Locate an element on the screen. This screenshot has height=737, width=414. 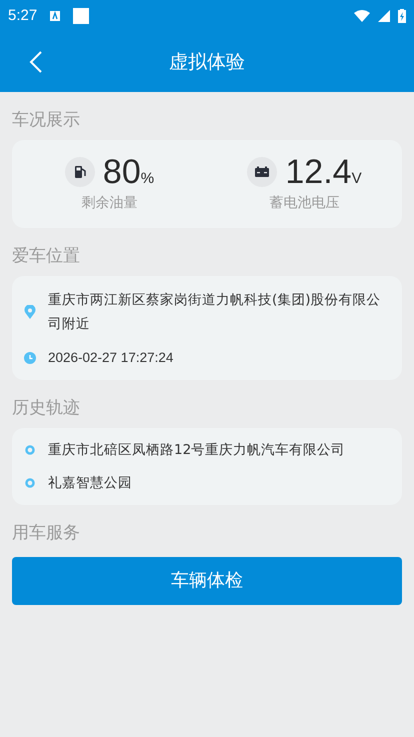
section-title: 用车服务 is located at coordinates (46, 533).